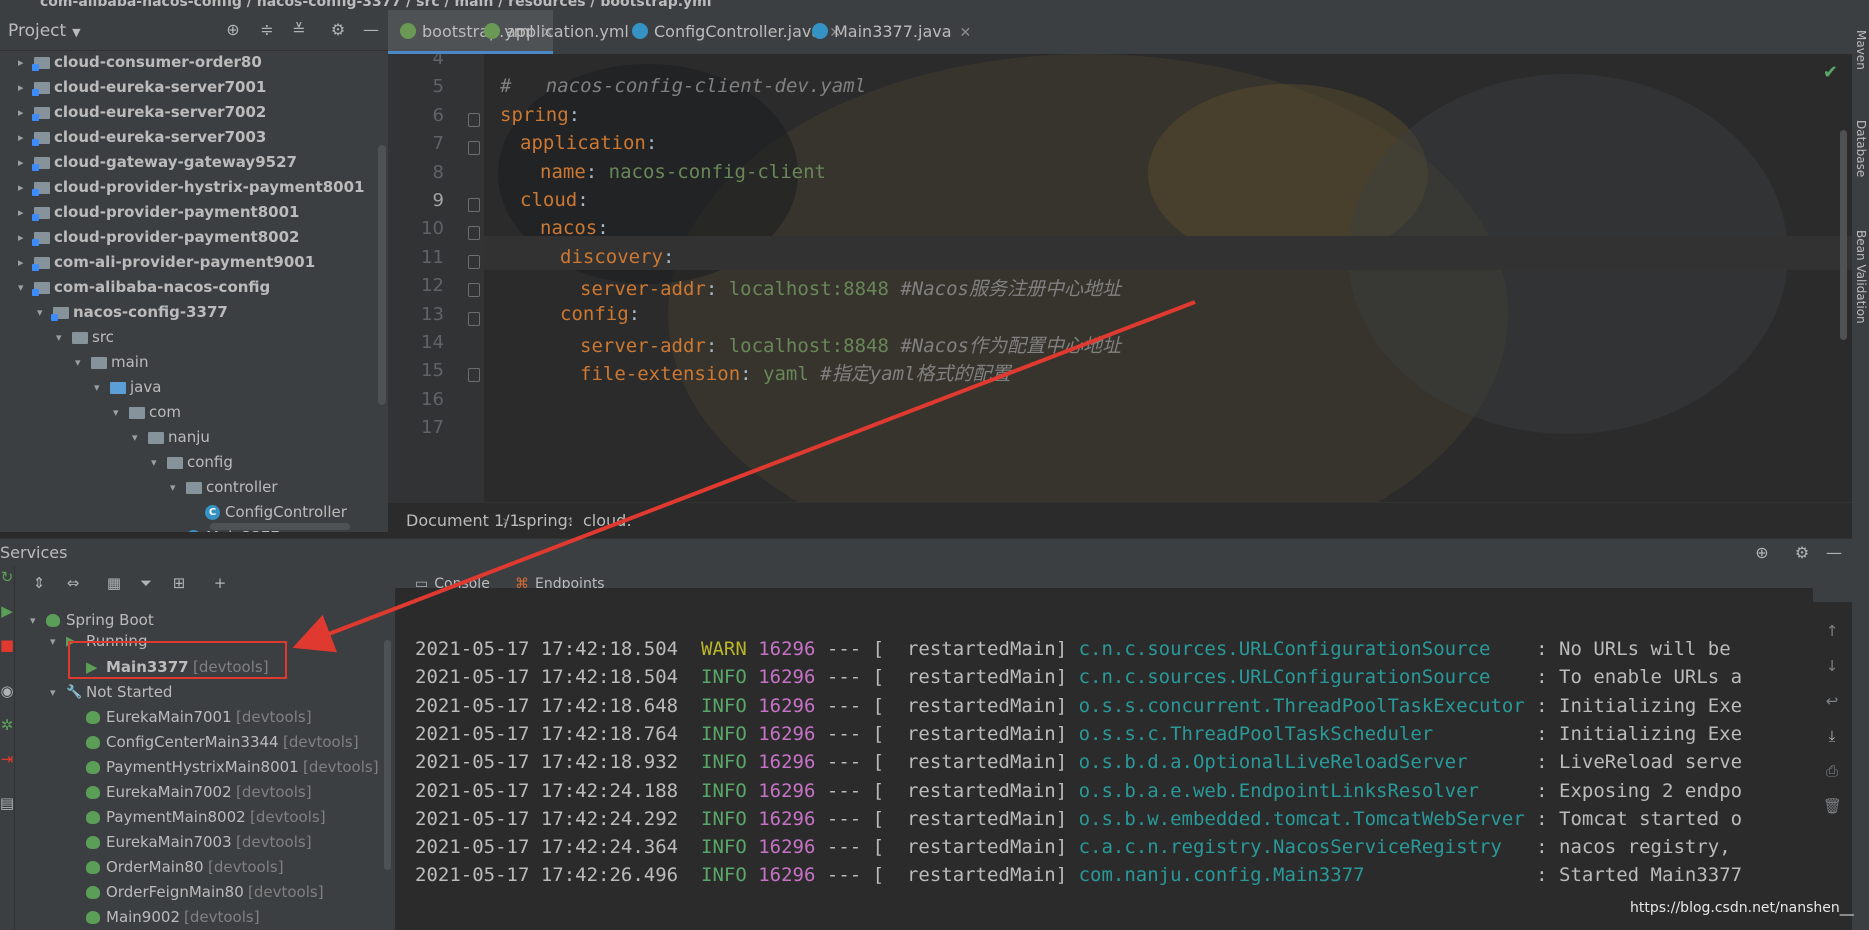 The image size is (1869, 930). What do you see at coordinates (195, 867) in the screenshot?
I see `service-item: OrderMain80 [devtools]` at bounding box center [195, 867].